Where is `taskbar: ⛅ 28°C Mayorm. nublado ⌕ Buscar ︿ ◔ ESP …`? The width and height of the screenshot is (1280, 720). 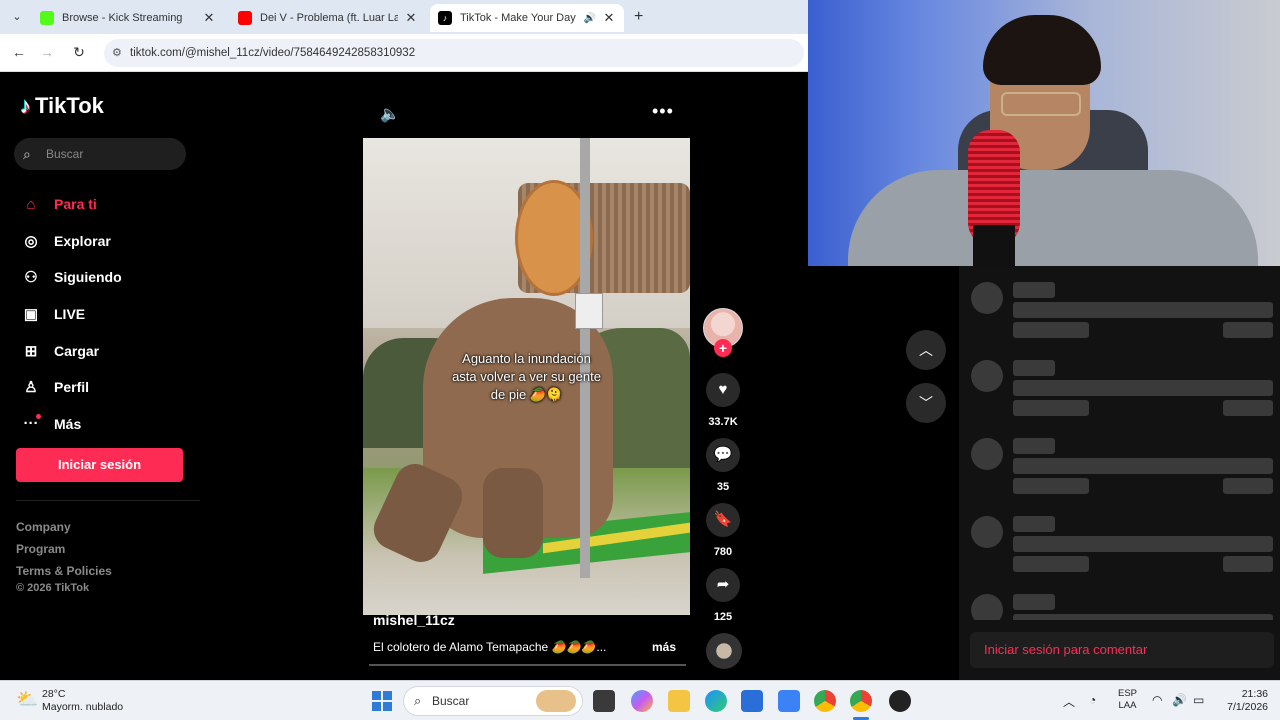 taskbar: ⛅ 28°C Mayorm. nublado ⌕ Buscar ︿ ◔ ESP … is located at coordinates (640, 700).